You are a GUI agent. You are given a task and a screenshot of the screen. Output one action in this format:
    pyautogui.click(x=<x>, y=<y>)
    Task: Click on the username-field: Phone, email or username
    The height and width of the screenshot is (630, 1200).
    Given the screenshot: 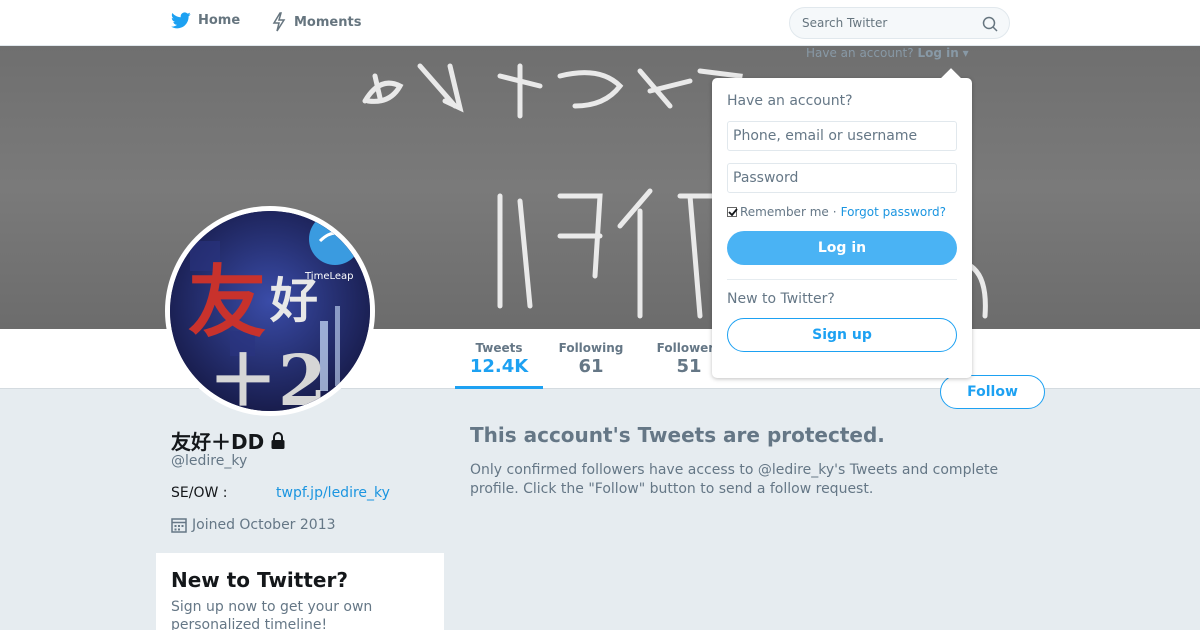 What is the action you would take?
    pyautogui.click(x=842, y=136)
    